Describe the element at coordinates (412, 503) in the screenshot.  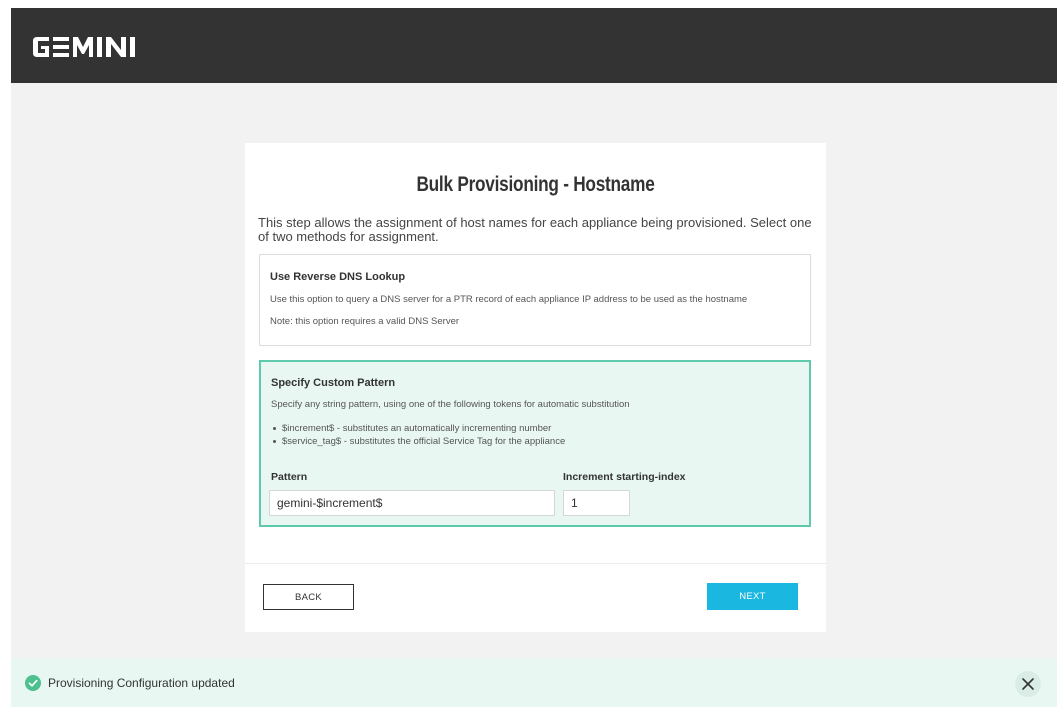
I see `pattern-input` at that location.